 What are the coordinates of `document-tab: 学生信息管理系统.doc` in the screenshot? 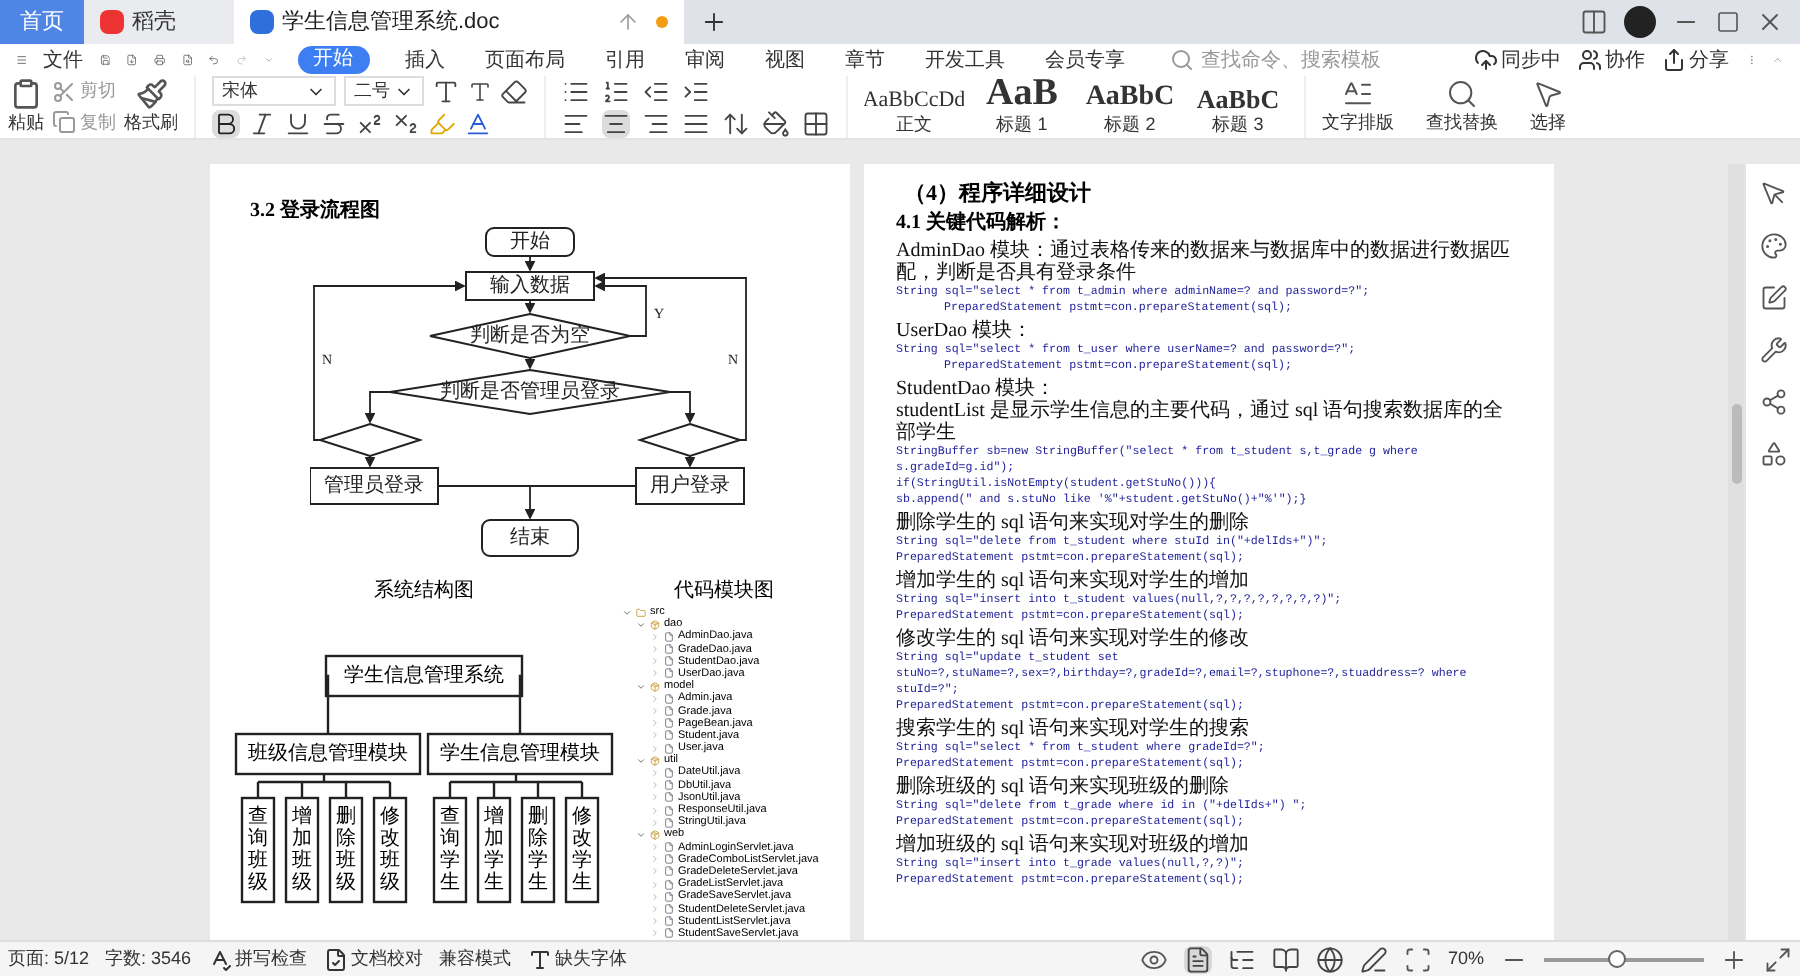 It's located at (459, 22).